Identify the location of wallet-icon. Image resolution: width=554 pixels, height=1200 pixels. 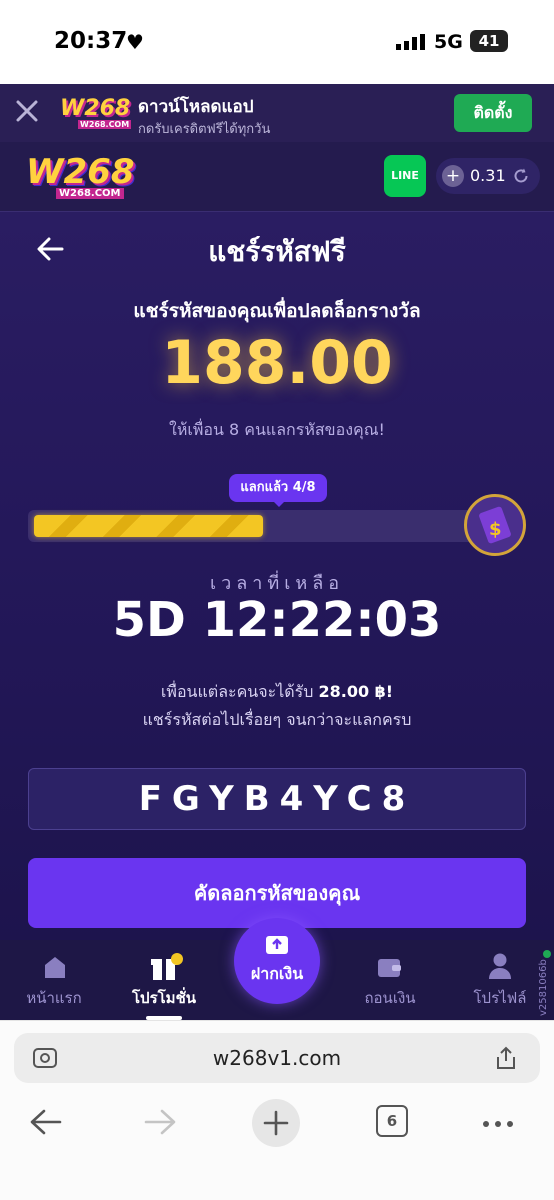
(390, 969).